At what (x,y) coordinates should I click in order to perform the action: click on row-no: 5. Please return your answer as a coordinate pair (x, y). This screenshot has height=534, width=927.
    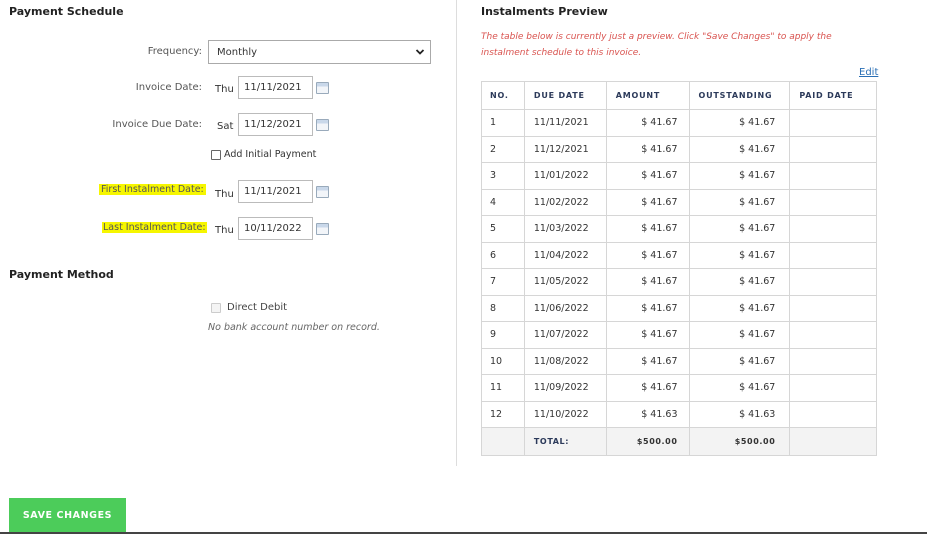
    Looking at the image, I should click on (503, 229).